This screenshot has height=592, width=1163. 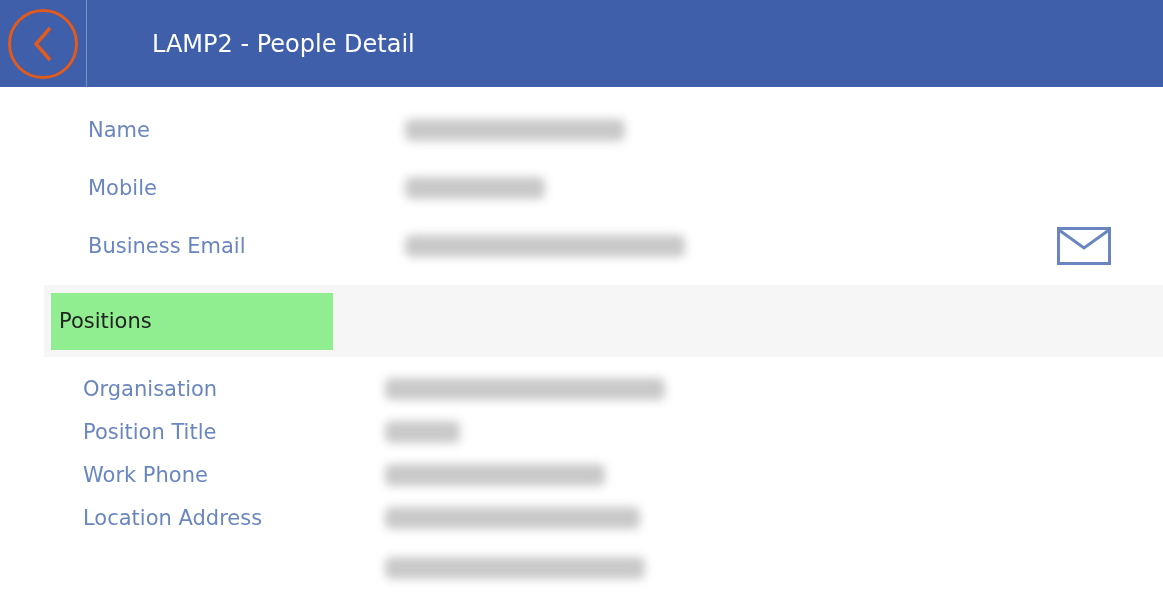 What do you see at coordinates (283, 43) in the screenshot?
I see `page-title: LAMP2 - People Detail` at bounding box center [283, 43].